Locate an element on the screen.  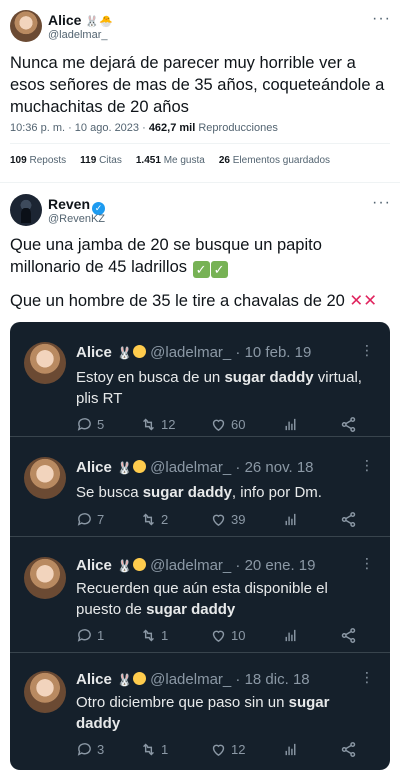
author-line: Alice 🐰 @ladelmar_ · 26 nov. 18 is located at coordinates (195, 467).